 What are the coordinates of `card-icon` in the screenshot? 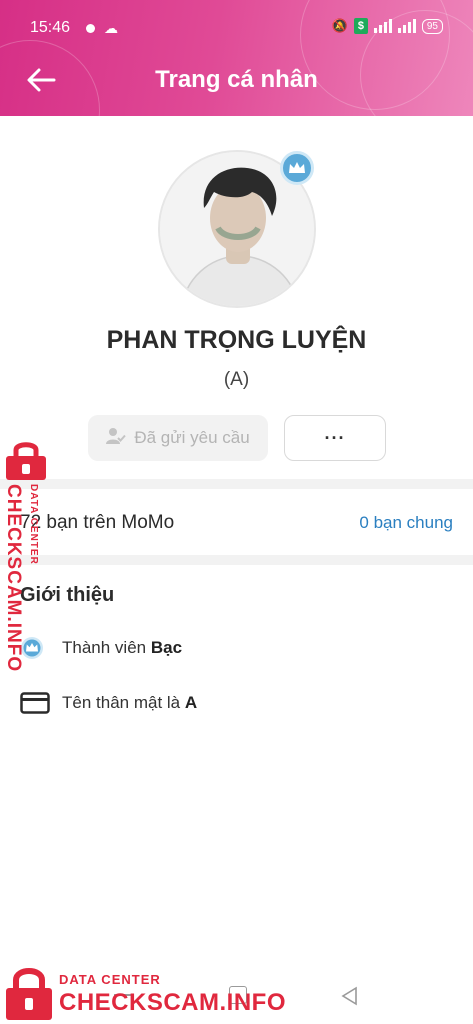 It's located at (36, 703).